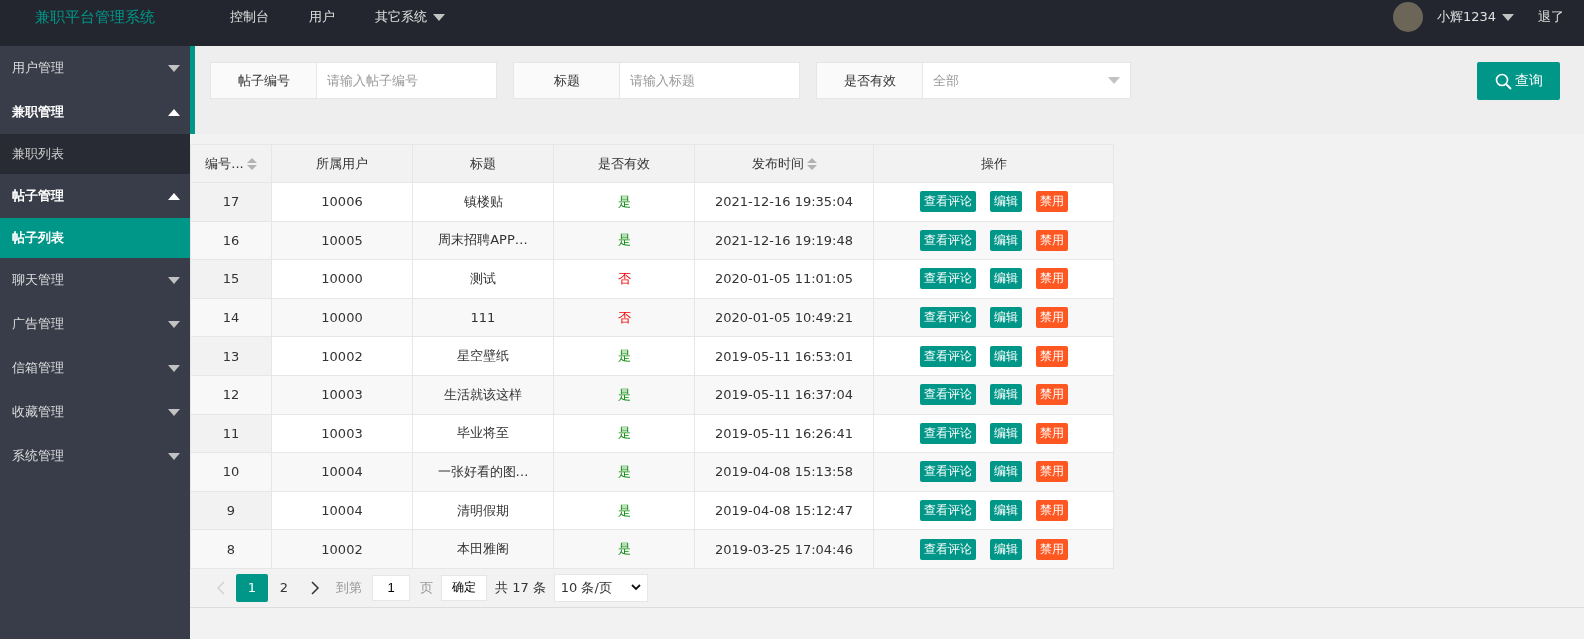 The height and width of the screenshot is (639, 1584). I want to click on table-cell: 镇楼贴, so click(483, 202).